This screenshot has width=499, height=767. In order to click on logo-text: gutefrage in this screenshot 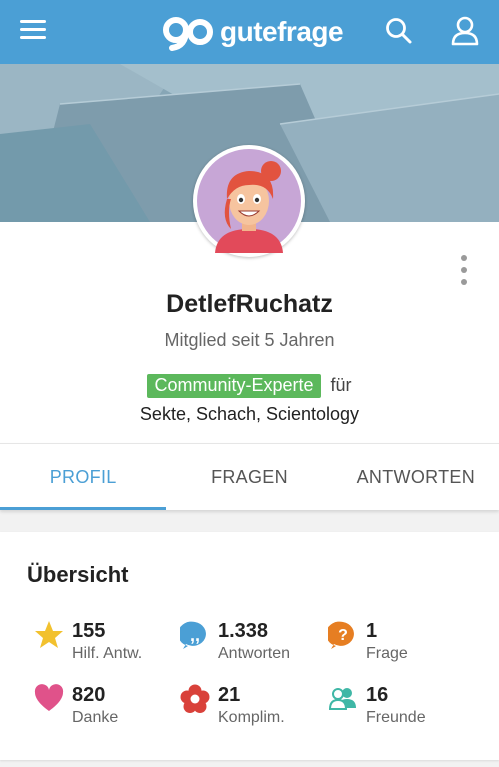, I will do `click(282, 31)`.